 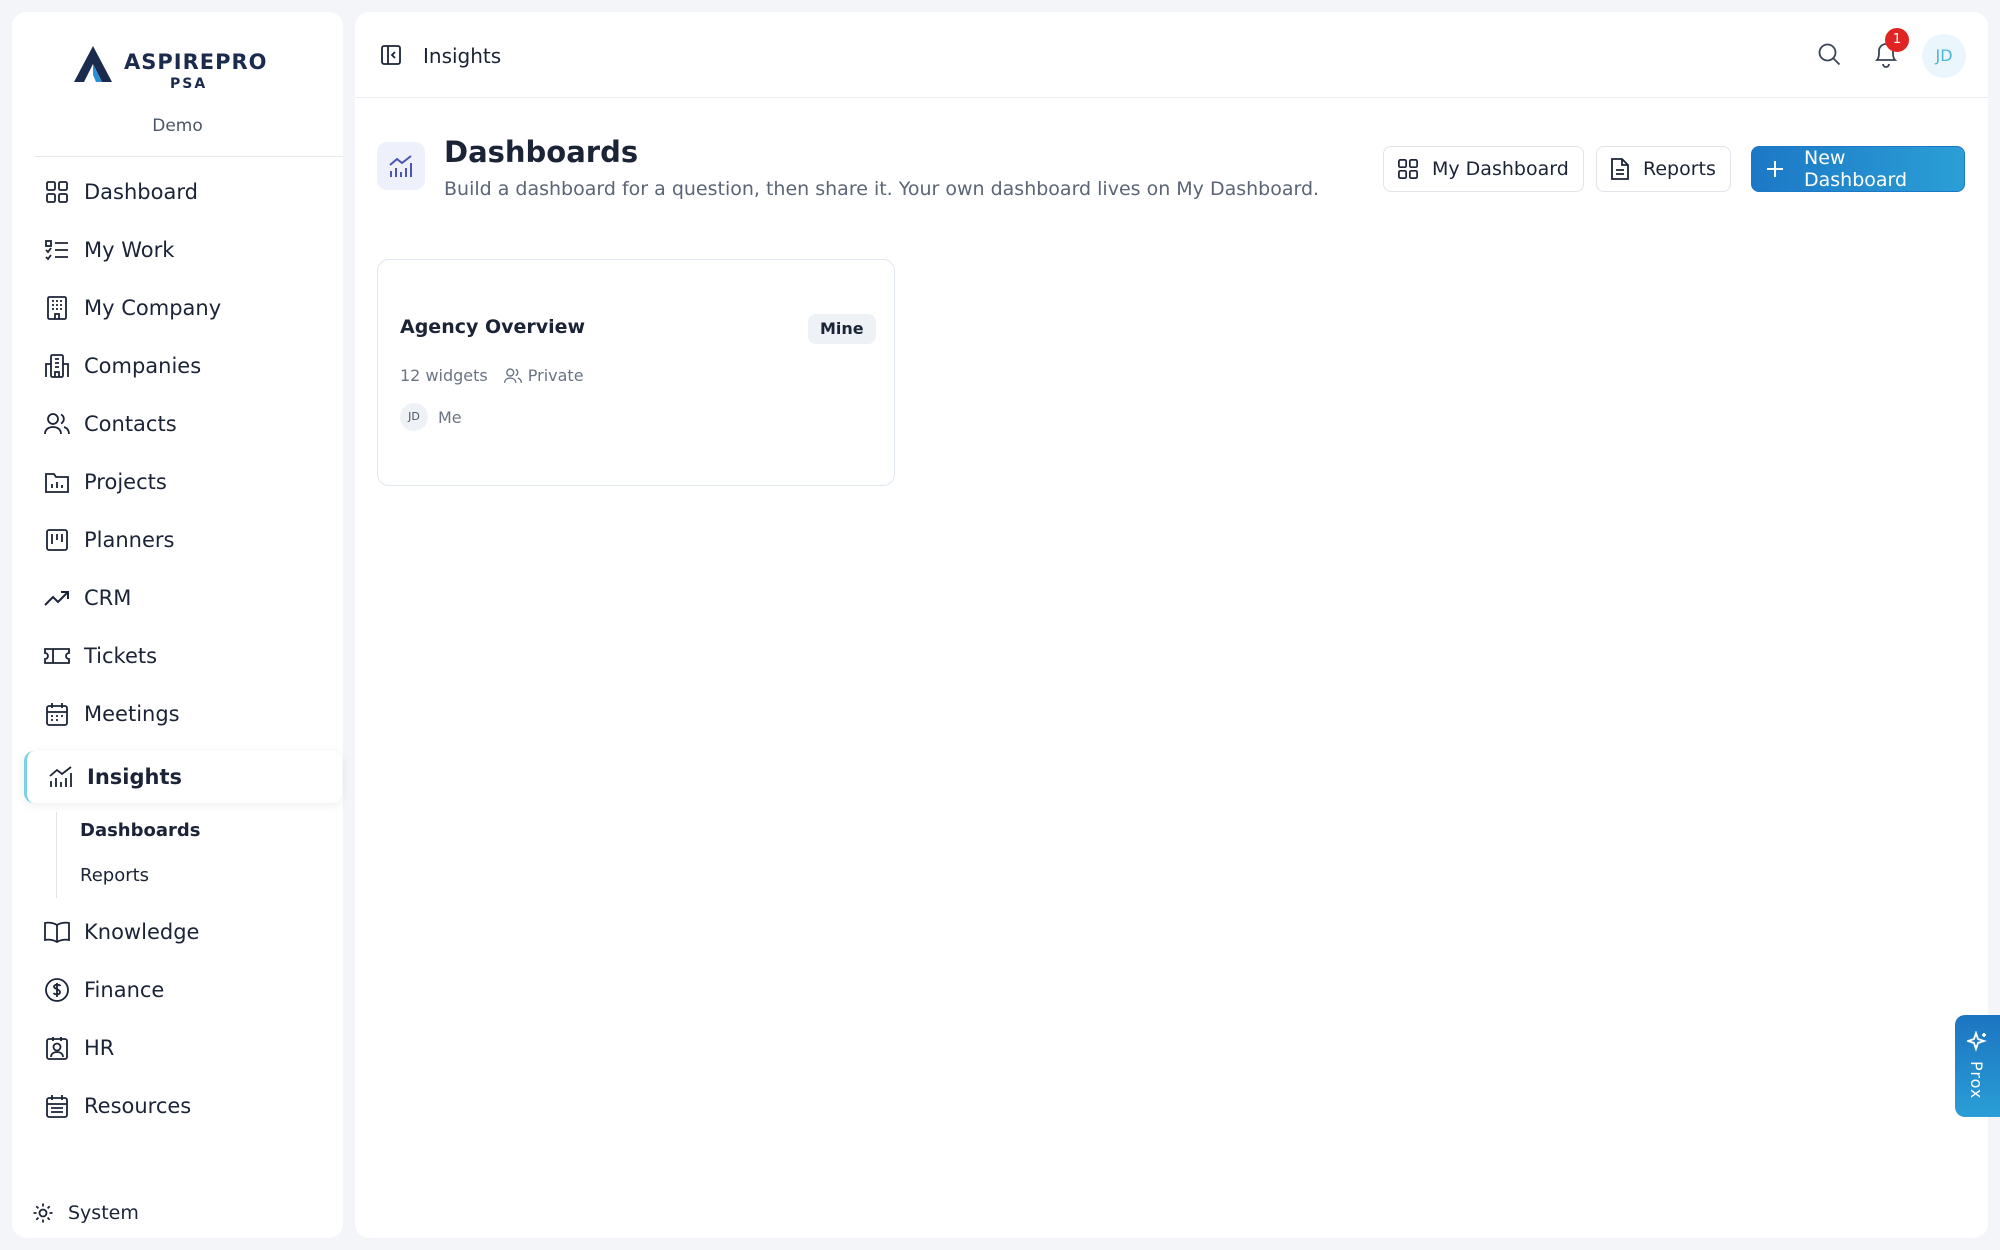 What do you see at coordinates (43, 1213) in the screenshot?
I see `gear-icon` at bounding box center [43, 1213].